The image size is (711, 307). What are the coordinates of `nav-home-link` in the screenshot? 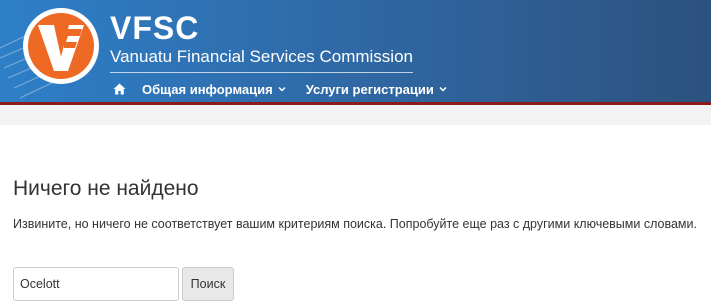 It's located at (119, 89).